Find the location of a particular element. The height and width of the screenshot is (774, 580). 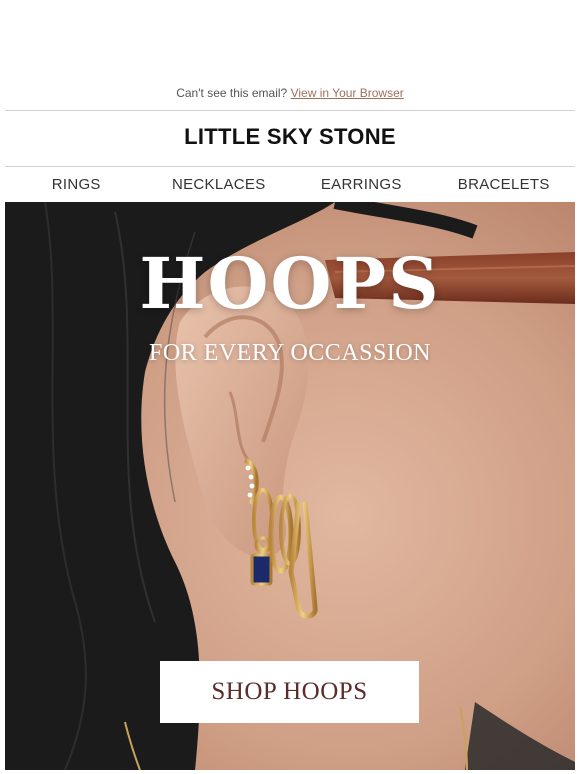

hero-title: HOOPS is located at coordinates (290, 283).